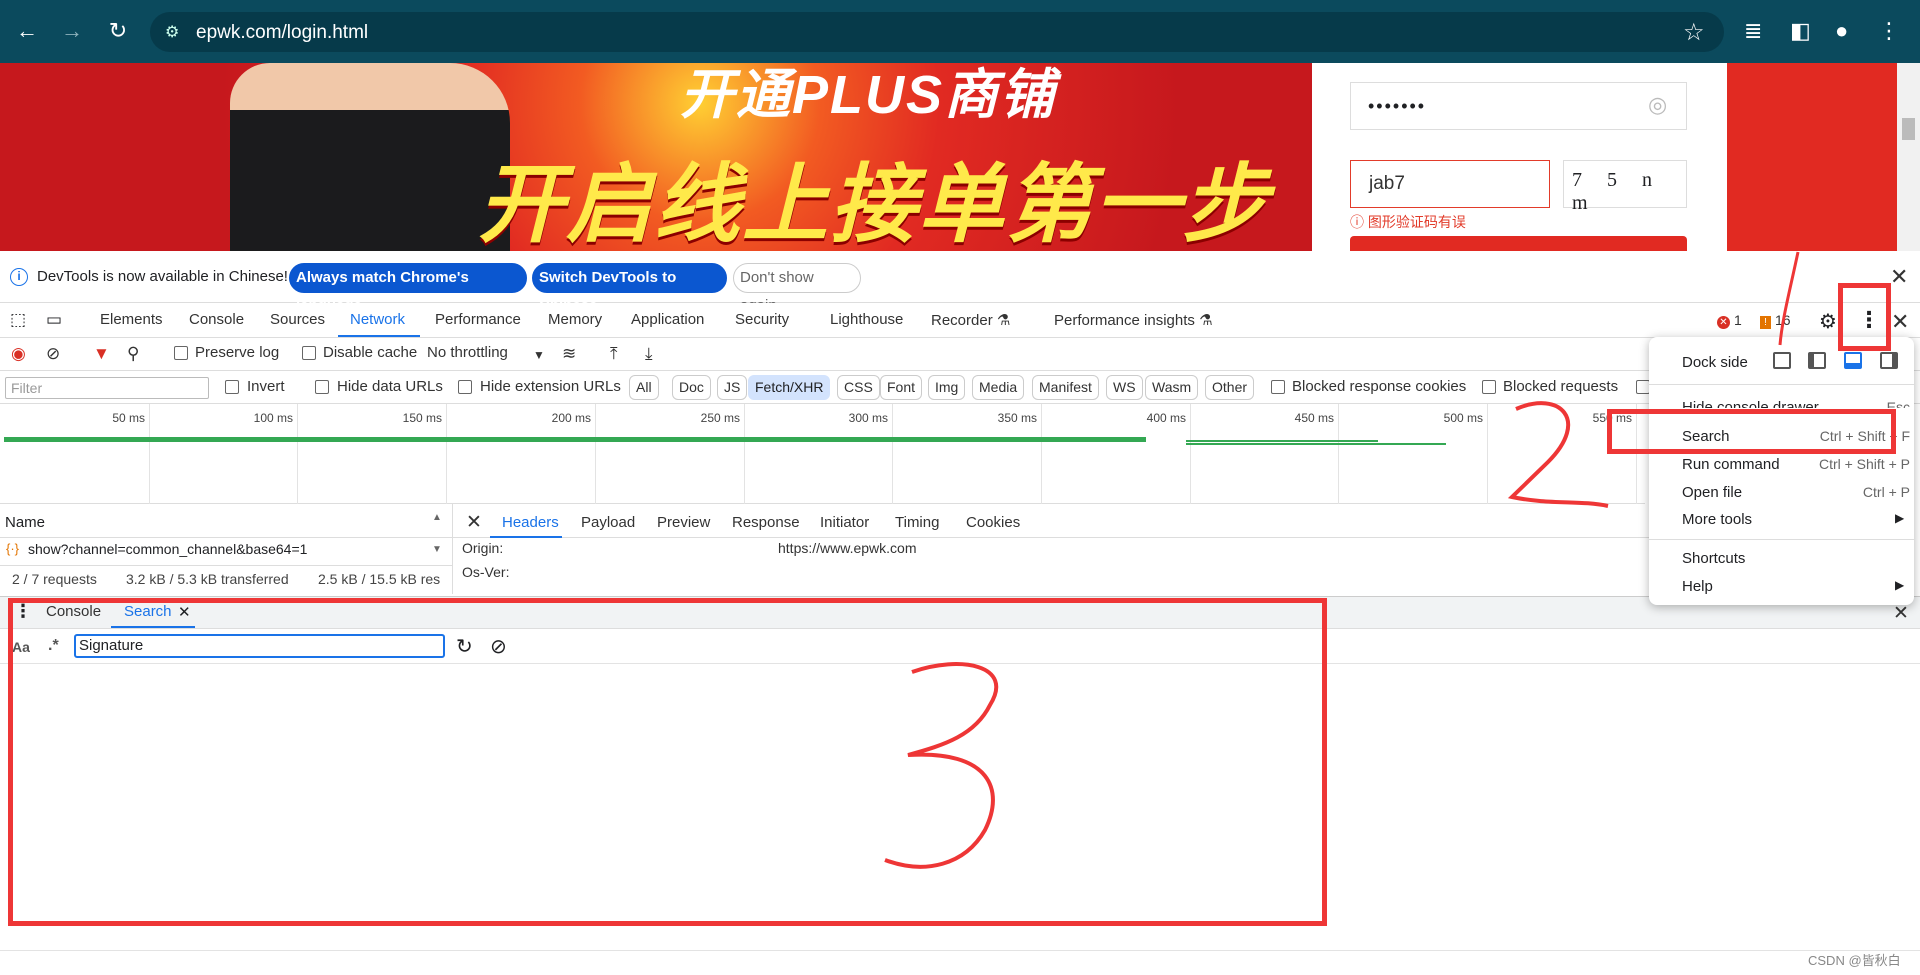 The image size is (1920, 975). What do you see at coordinates (866, 319) in the screenshot?
I see `tab-lighthouse: Lighthouse` at bounding box center [866, 319].